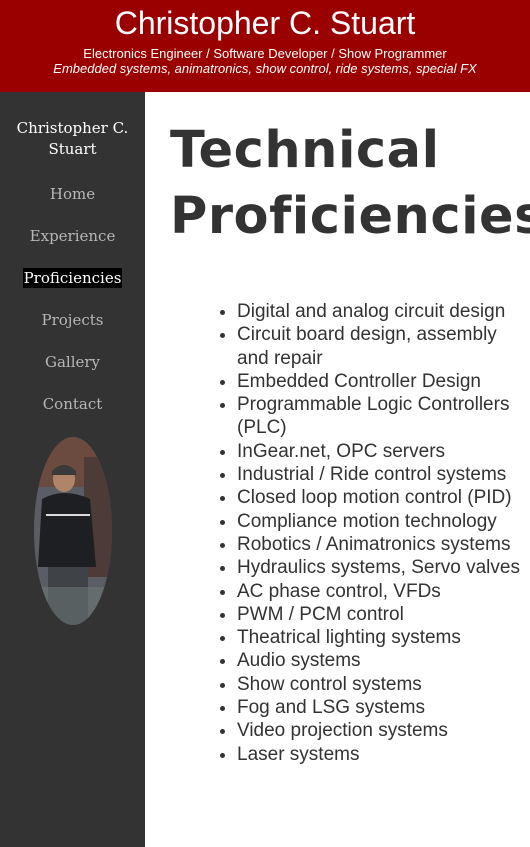  What do you see at coordinates (383, 637) in the screenshot?
I see `list-item: Theatrical lighting systems` at bounding box center [383, 637].